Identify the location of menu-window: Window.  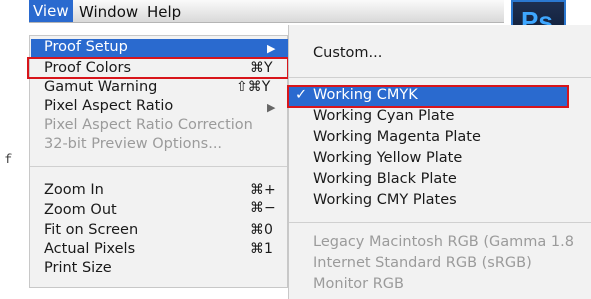
(108, 12).